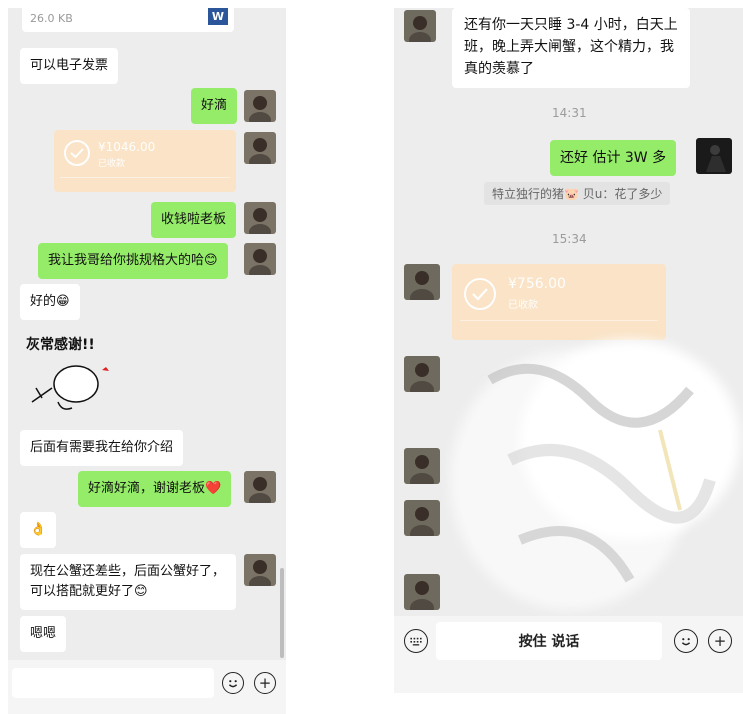  What do you see at coordinates (133, 261) in the screenshot?
I see `chat-message: 我让我哥给你挑规格大的哈😊` at bounding box center [133, 261].